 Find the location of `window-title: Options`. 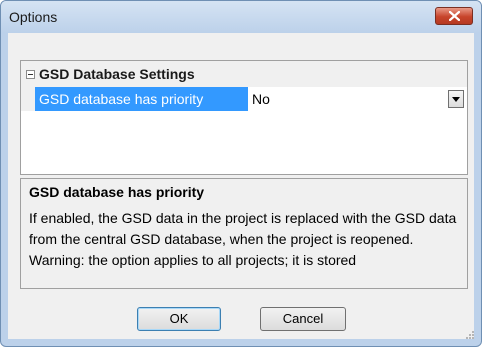

window-title: Options is located at coordinates (33, 17).